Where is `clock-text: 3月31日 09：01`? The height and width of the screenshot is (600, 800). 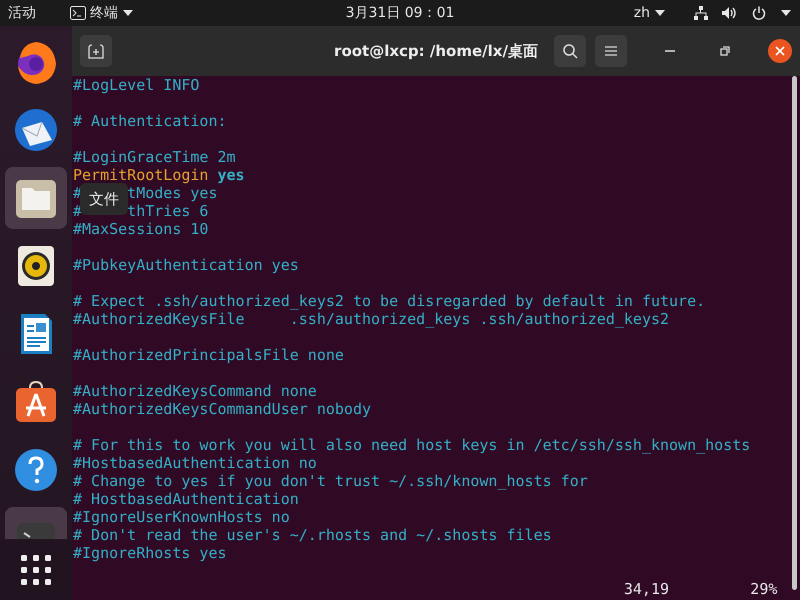
clock-text: 3月31日 09：01 is located at coordinates (400, 13).